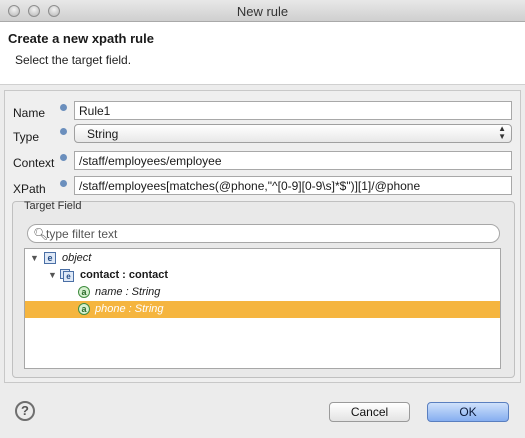 This screenshot has height=438, width=525. I want to click on title-bar: New rule, so click(262, 11).